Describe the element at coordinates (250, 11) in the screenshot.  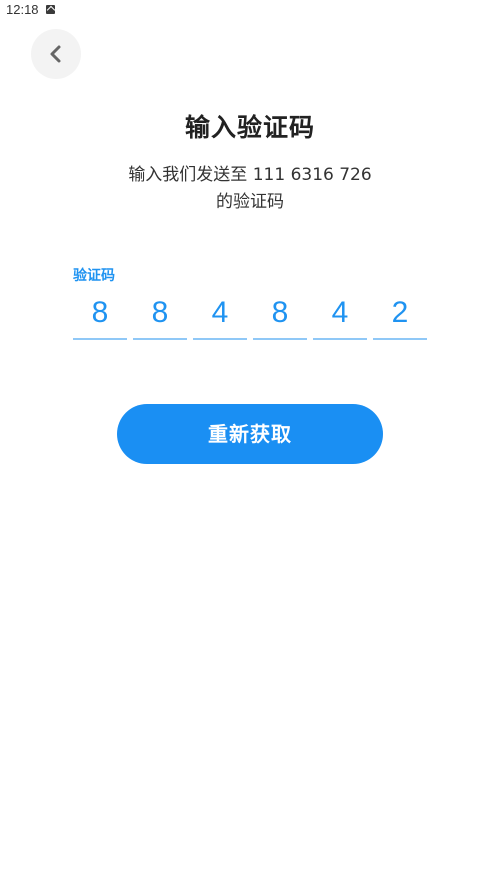
I see `status-bar: 12:18` at that location.